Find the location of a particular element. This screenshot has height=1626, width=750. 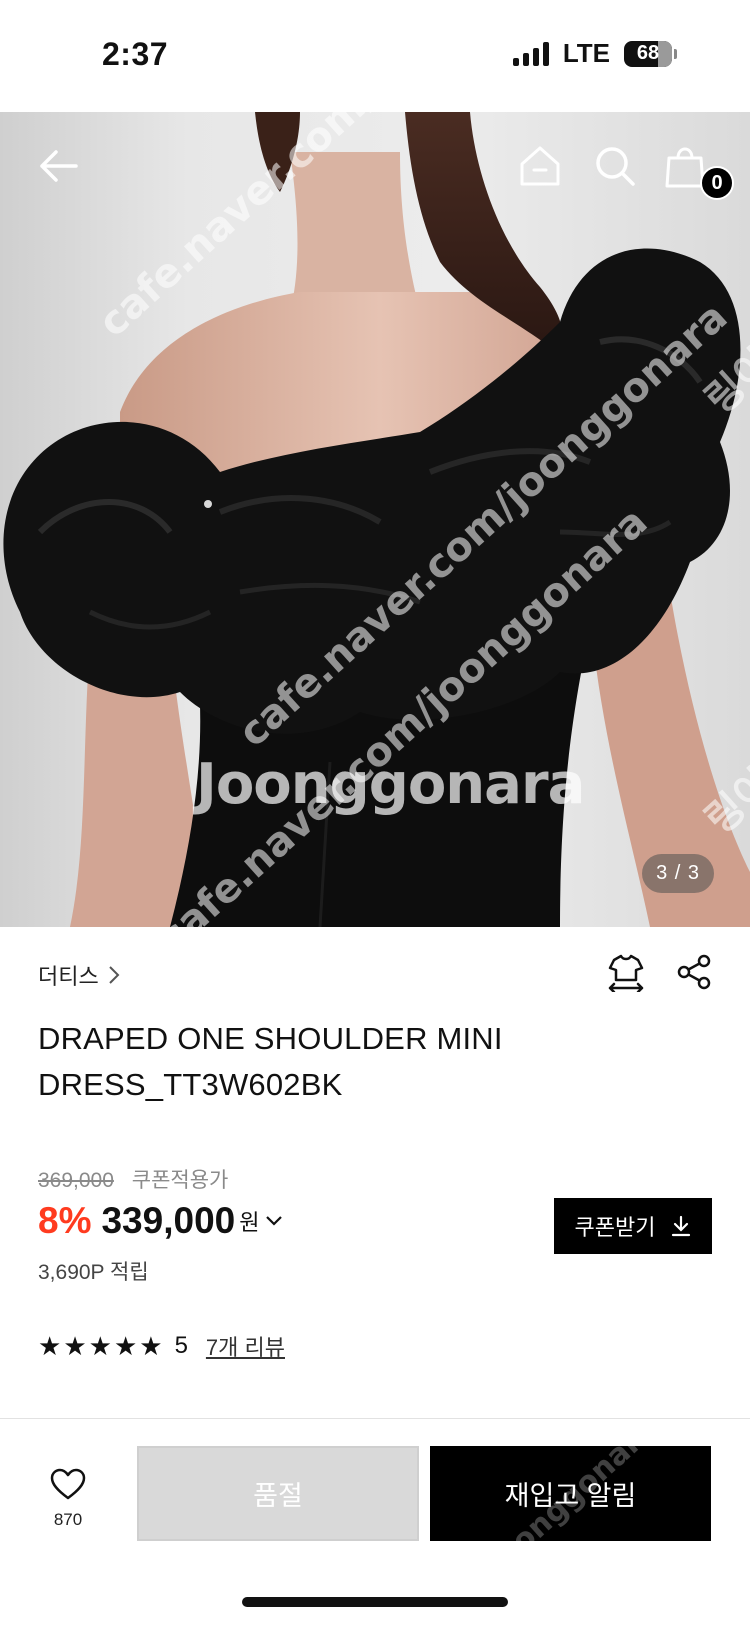

coupon-price-label: 쿠폰적용가 is located at coordinates (180, 1180).